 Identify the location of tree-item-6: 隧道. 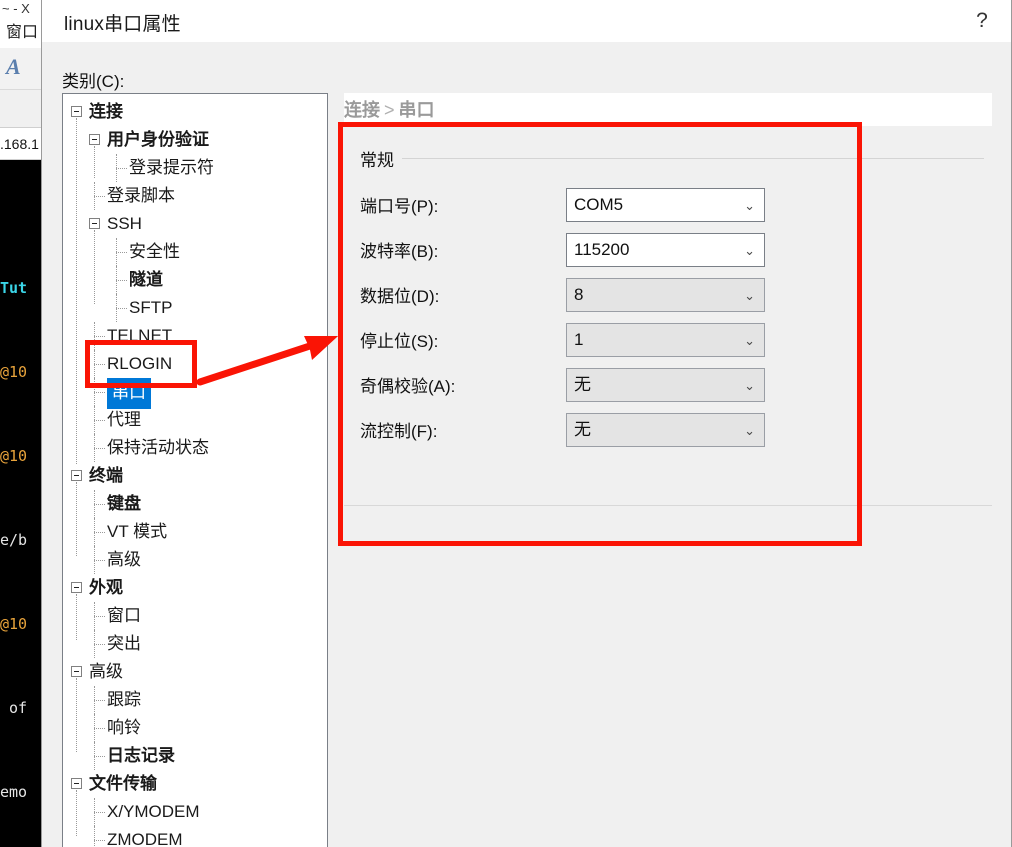
(195, 280).